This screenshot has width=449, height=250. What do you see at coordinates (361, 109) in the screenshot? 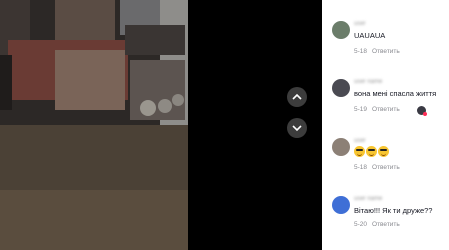
I see `comment-date: 5-19` at bounding box center [361, 109].